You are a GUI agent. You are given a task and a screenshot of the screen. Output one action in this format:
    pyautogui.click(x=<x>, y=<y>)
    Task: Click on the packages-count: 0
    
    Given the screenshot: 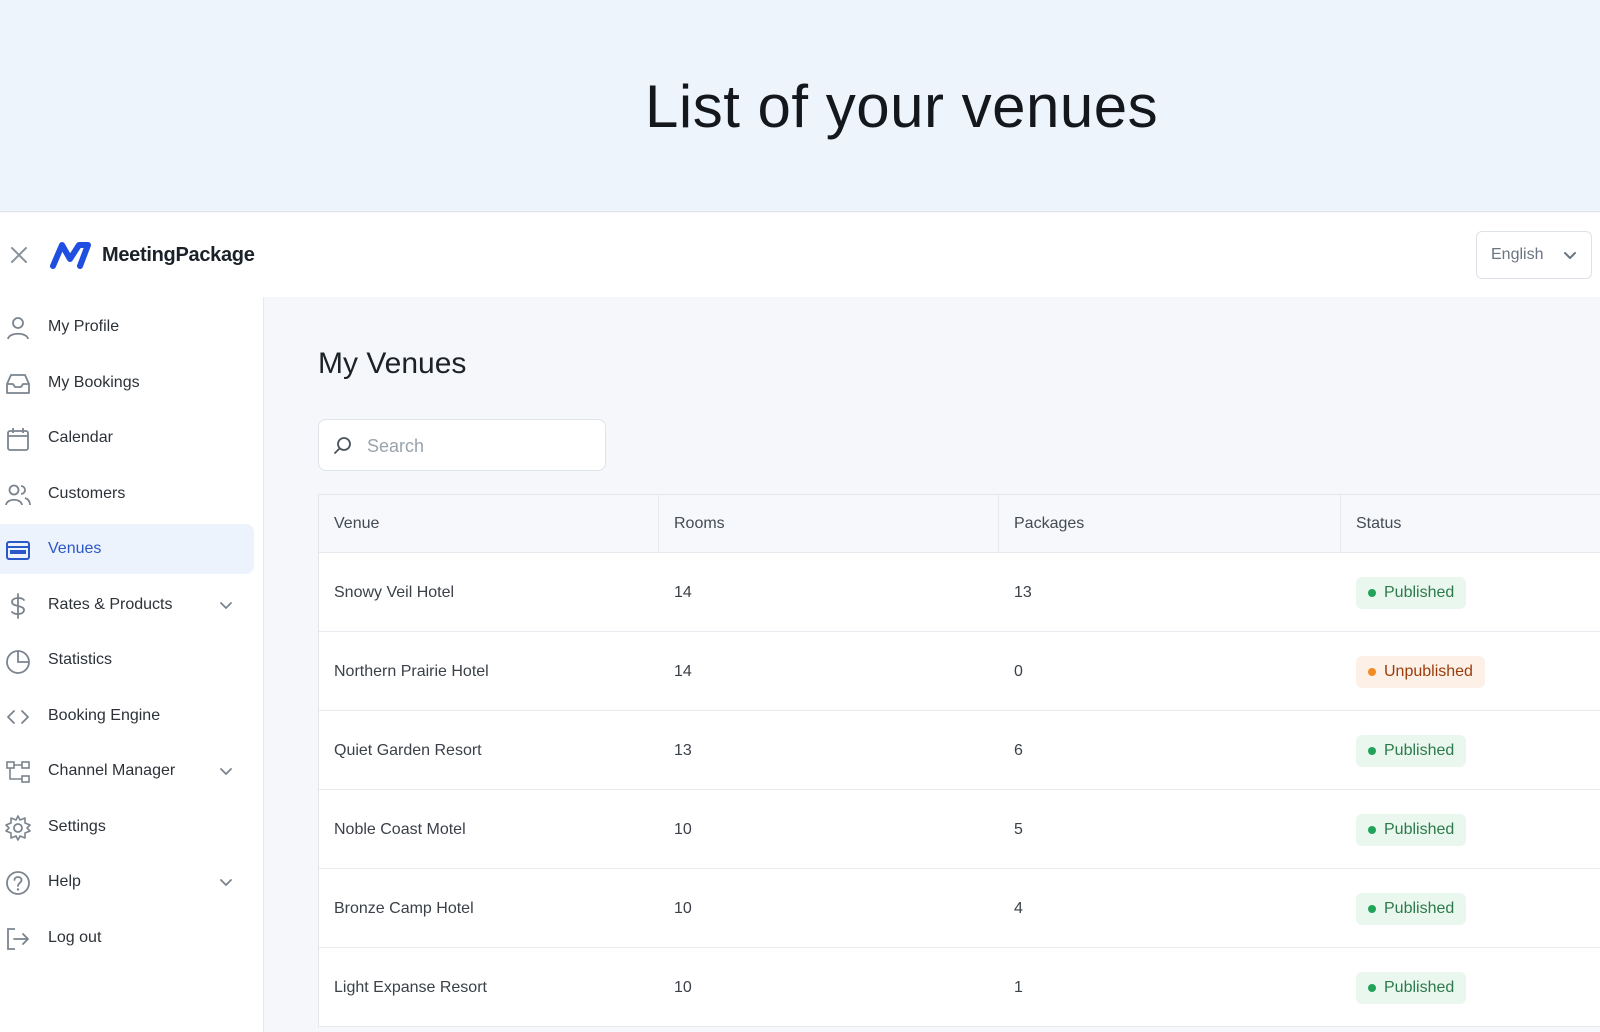 What is the action you would take?
    pyautogui.click(x=1018, y=671)
    